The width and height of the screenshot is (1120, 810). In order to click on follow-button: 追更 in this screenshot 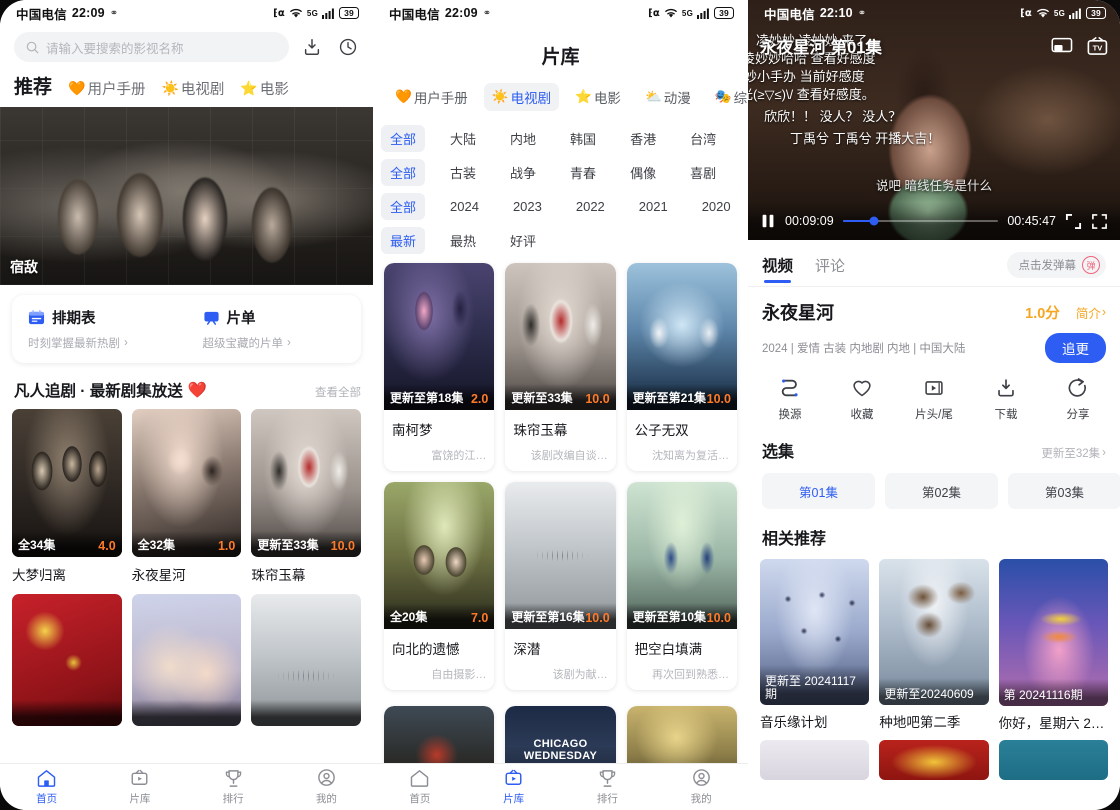, I will do `click(1075, 348)`.